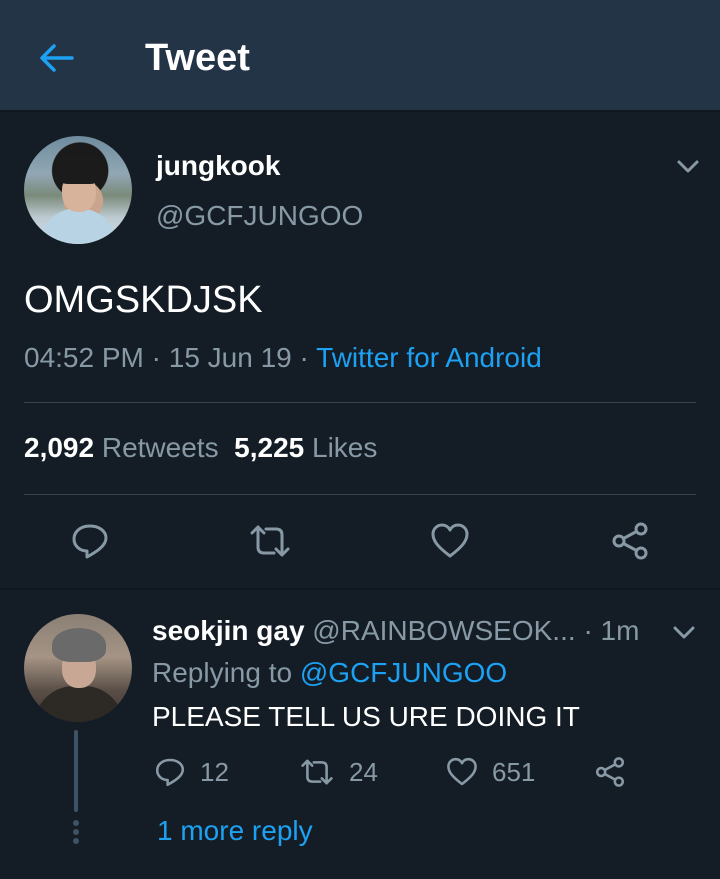  Describe the element at coordinates (218, 166) in the screenshot. I see `author-name: jungkook` at that location.